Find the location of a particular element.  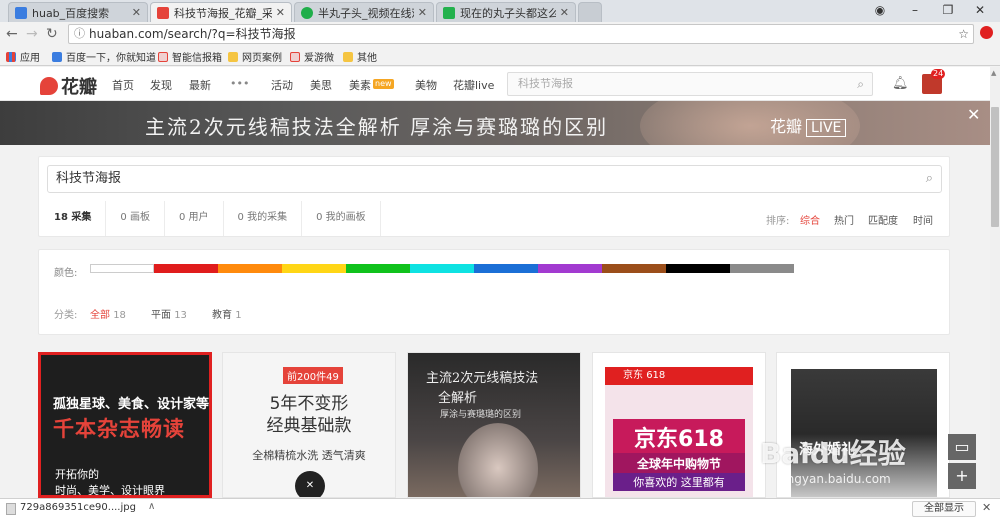

bookmark-apps: 应用 is located at coordinates (23, 56).